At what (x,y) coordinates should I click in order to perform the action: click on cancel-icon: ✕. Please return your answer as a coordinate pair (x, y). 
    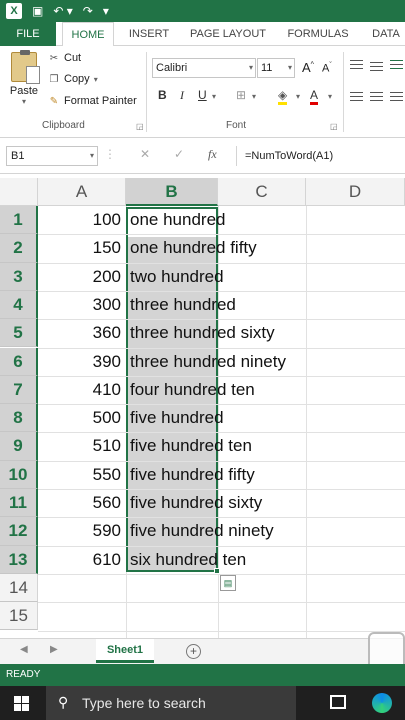
    Looking at the image, I should click on (145, 154).